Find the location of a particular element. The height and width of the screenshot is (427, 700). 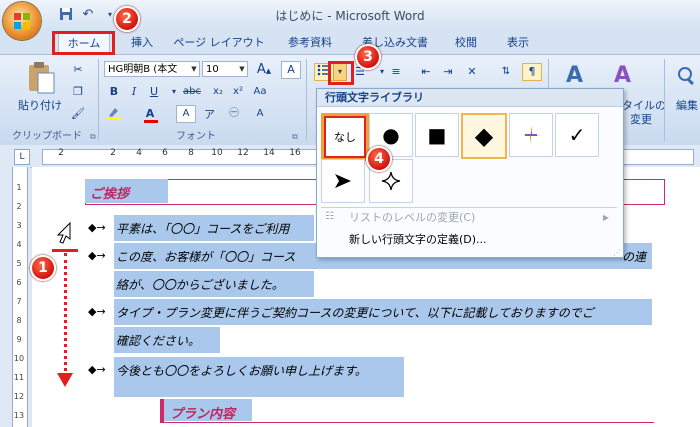

underline-icon: U is located at coordinates (154, 92).